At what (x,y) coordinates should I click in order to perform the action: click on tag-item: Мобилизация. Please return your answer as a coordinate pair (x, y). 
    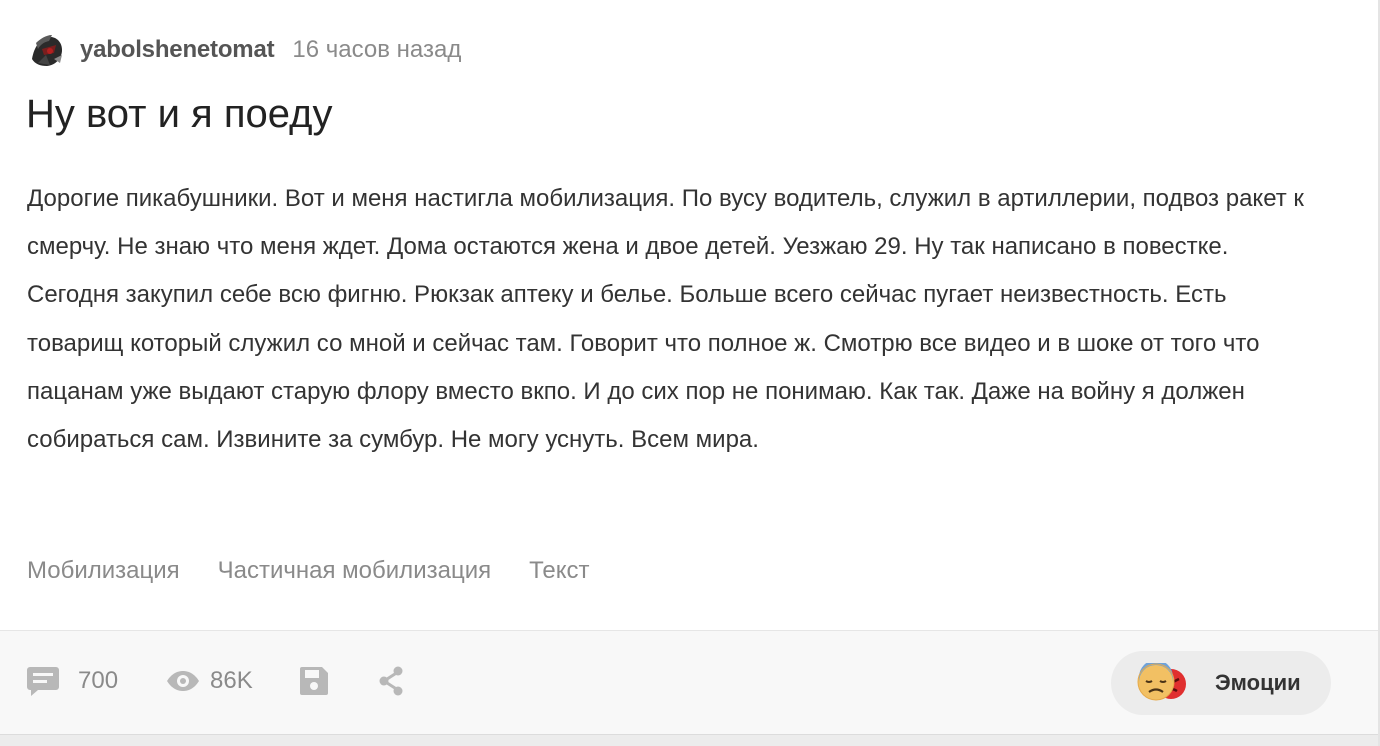
    Looking at the image, I should click on (103, 571).